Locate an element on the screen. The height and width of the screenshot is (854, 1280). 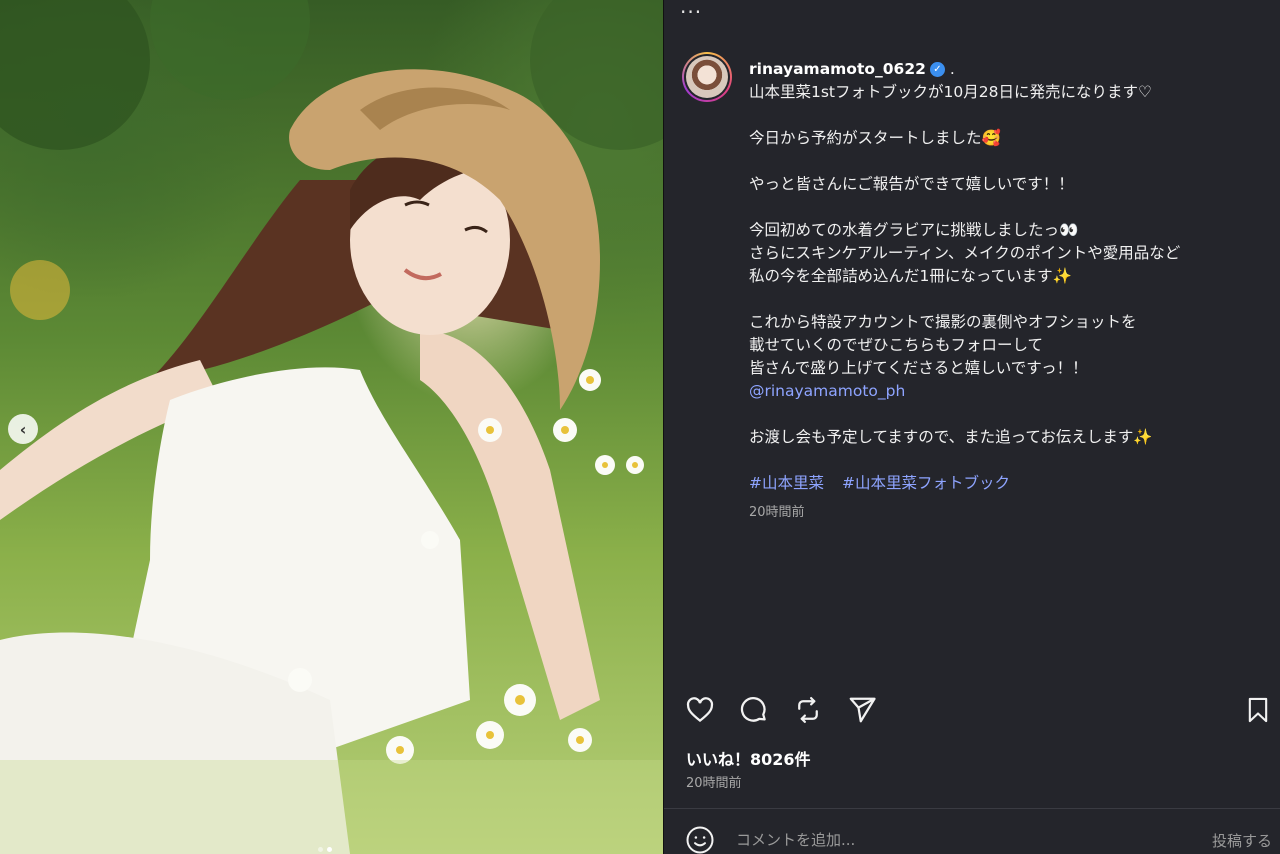
emoji-icon is located at coordinates (700, 840).